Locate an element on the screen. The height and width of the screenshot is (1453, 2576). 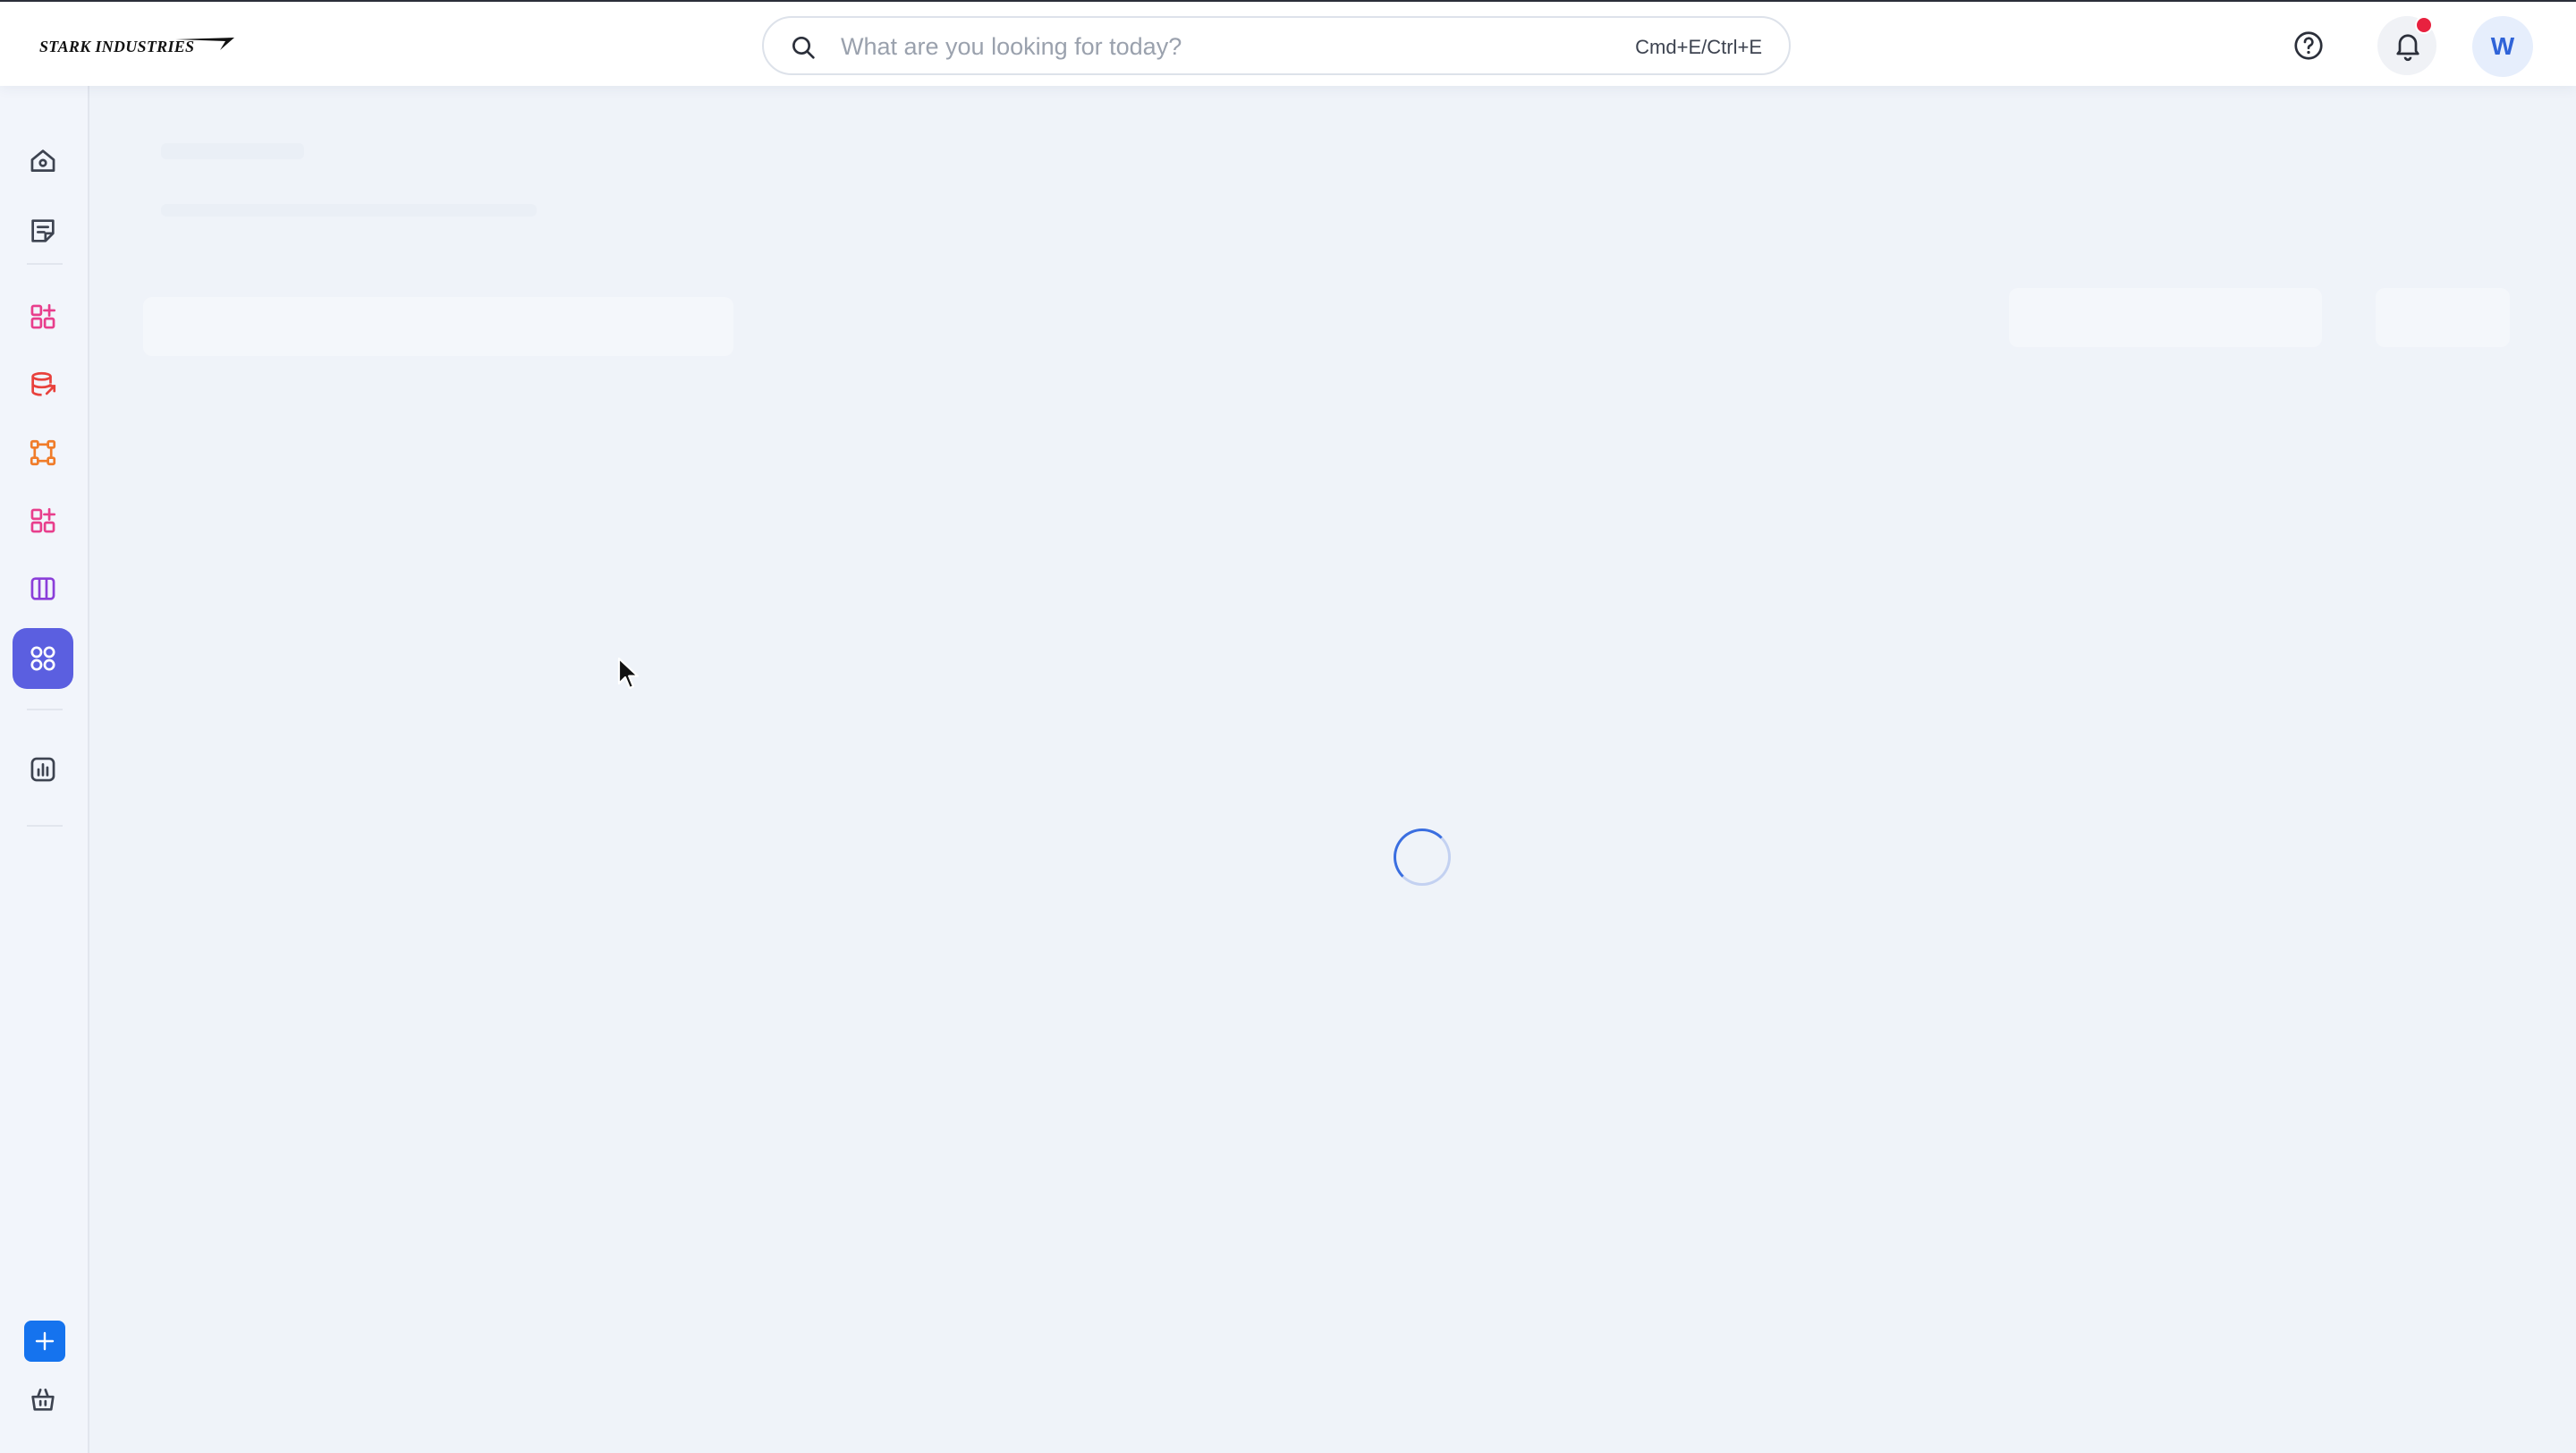
user-avatar: W is located at coordinates (2502, 46).